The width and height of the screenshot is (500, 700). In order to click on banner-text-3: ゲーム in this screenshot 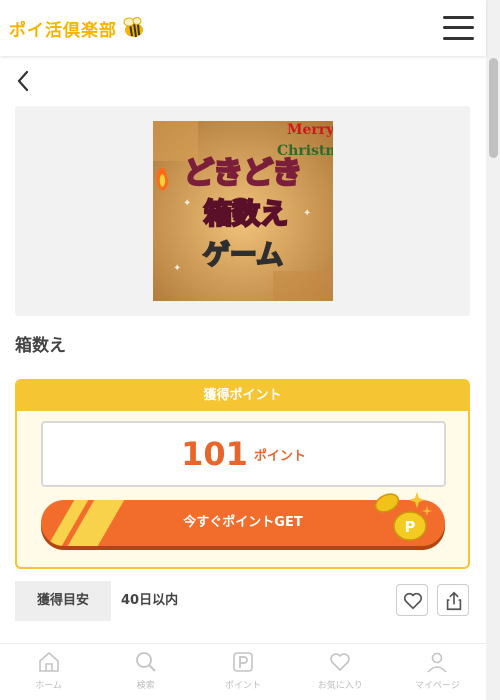, I will do `click(243, 255)`.